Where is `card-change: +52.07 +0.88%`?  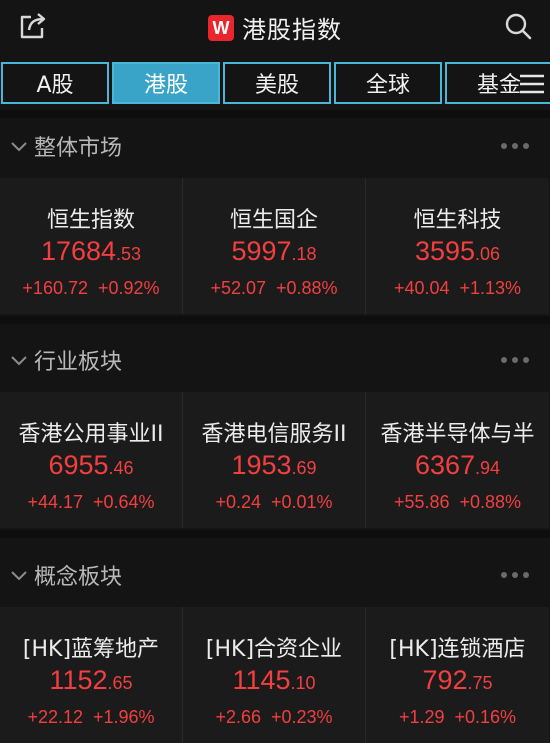
card-change: +52.07 +0.88% is located at coordinates (274, 288).